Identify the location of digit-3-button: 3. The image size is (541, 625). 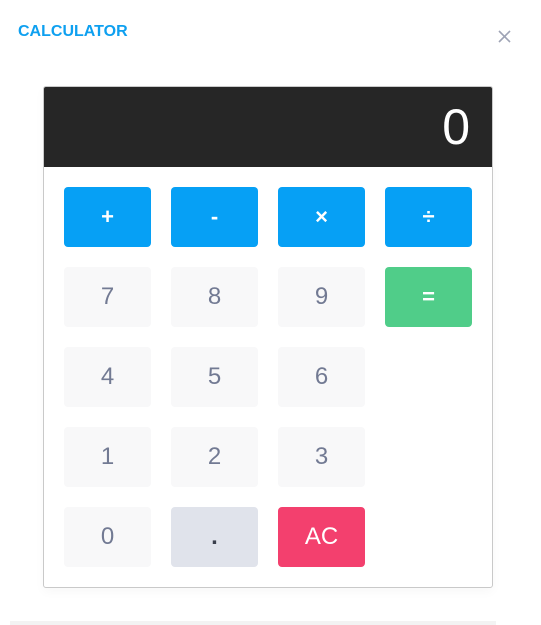
(321, 457).